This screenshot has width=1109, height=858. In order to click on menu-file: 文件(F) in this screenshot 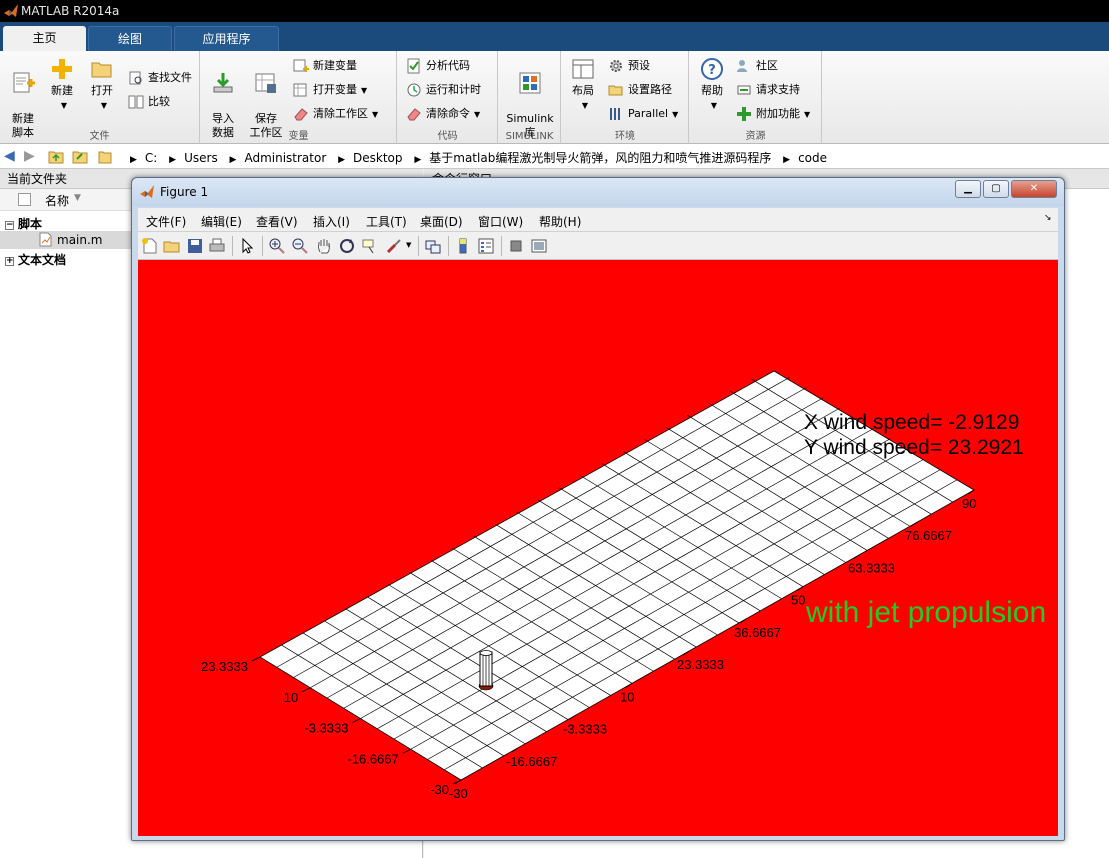, I will do `click(166, 221)`.